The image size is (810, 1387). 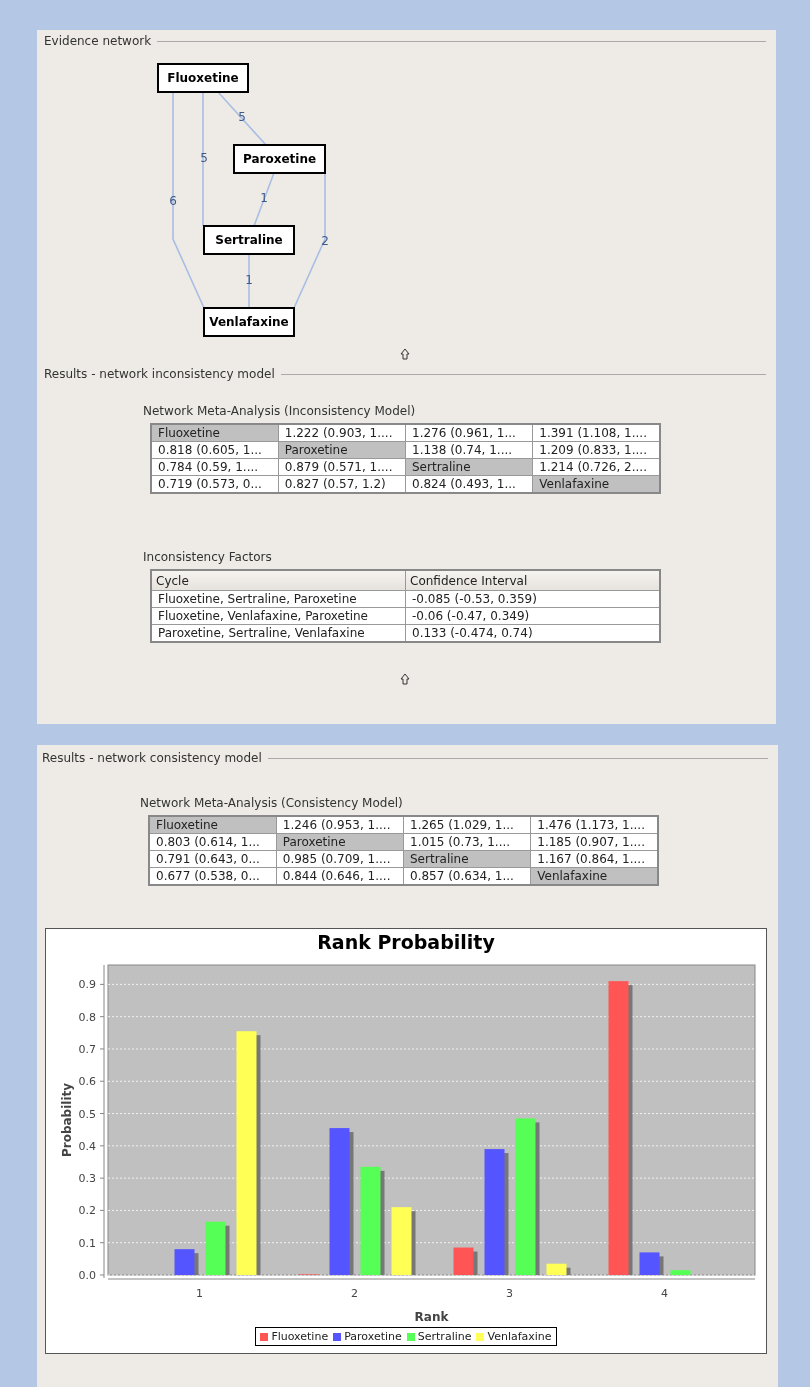 I want to click on edge-label: 2, so click(x=325, y=241).